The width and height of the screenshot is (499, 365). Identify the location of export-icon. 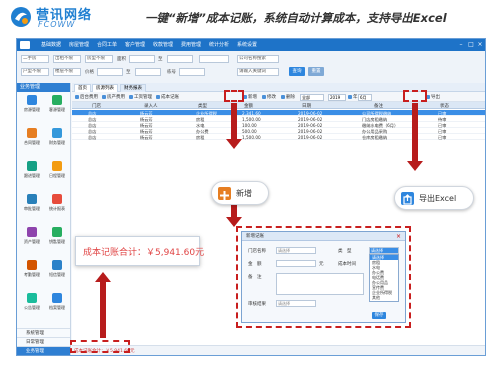
(407, 198).